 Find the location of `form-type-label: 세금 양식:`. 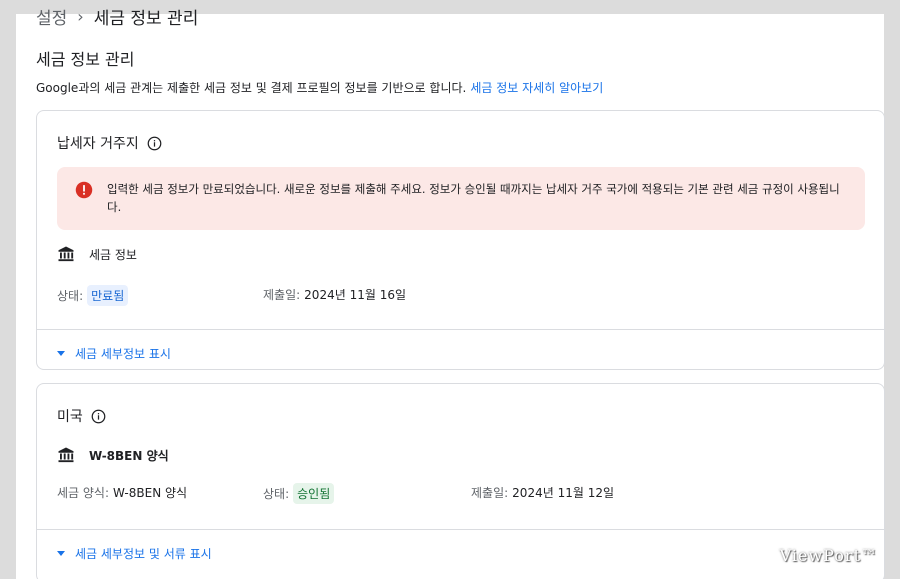

form-type-label: 세금 양식: is located at coordinates (83, 493).